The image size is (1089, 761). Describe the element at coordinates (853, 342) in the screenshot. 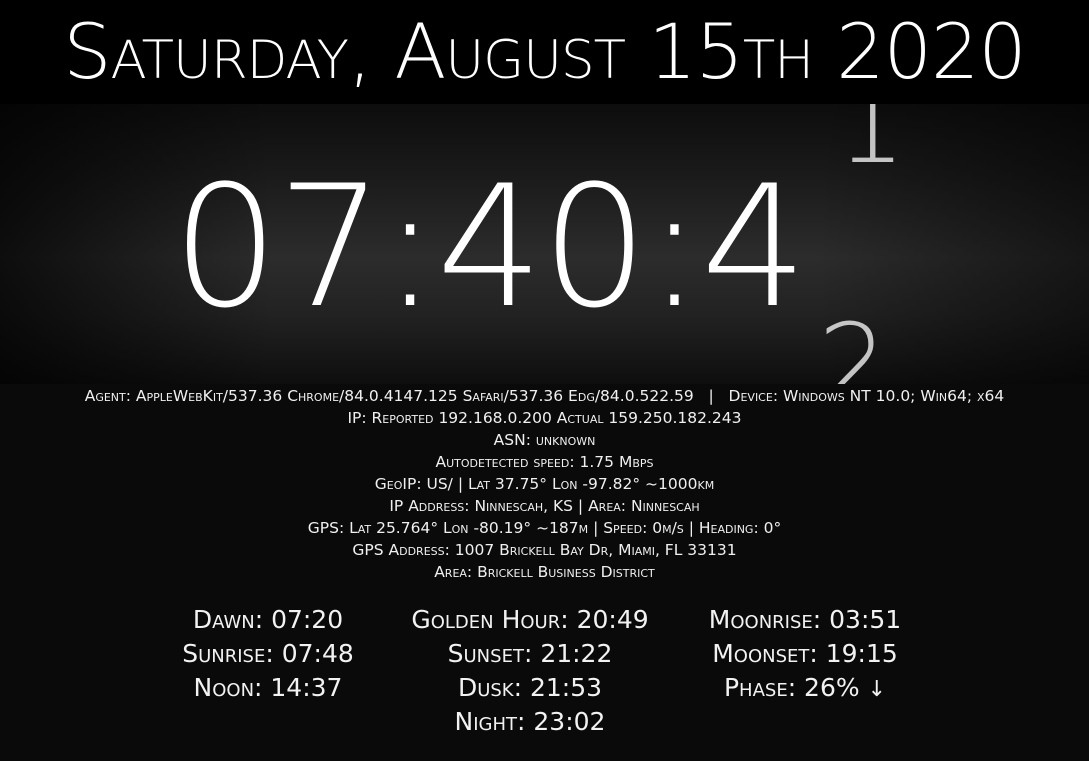

I see `clock-digit-next: 2` at that location.